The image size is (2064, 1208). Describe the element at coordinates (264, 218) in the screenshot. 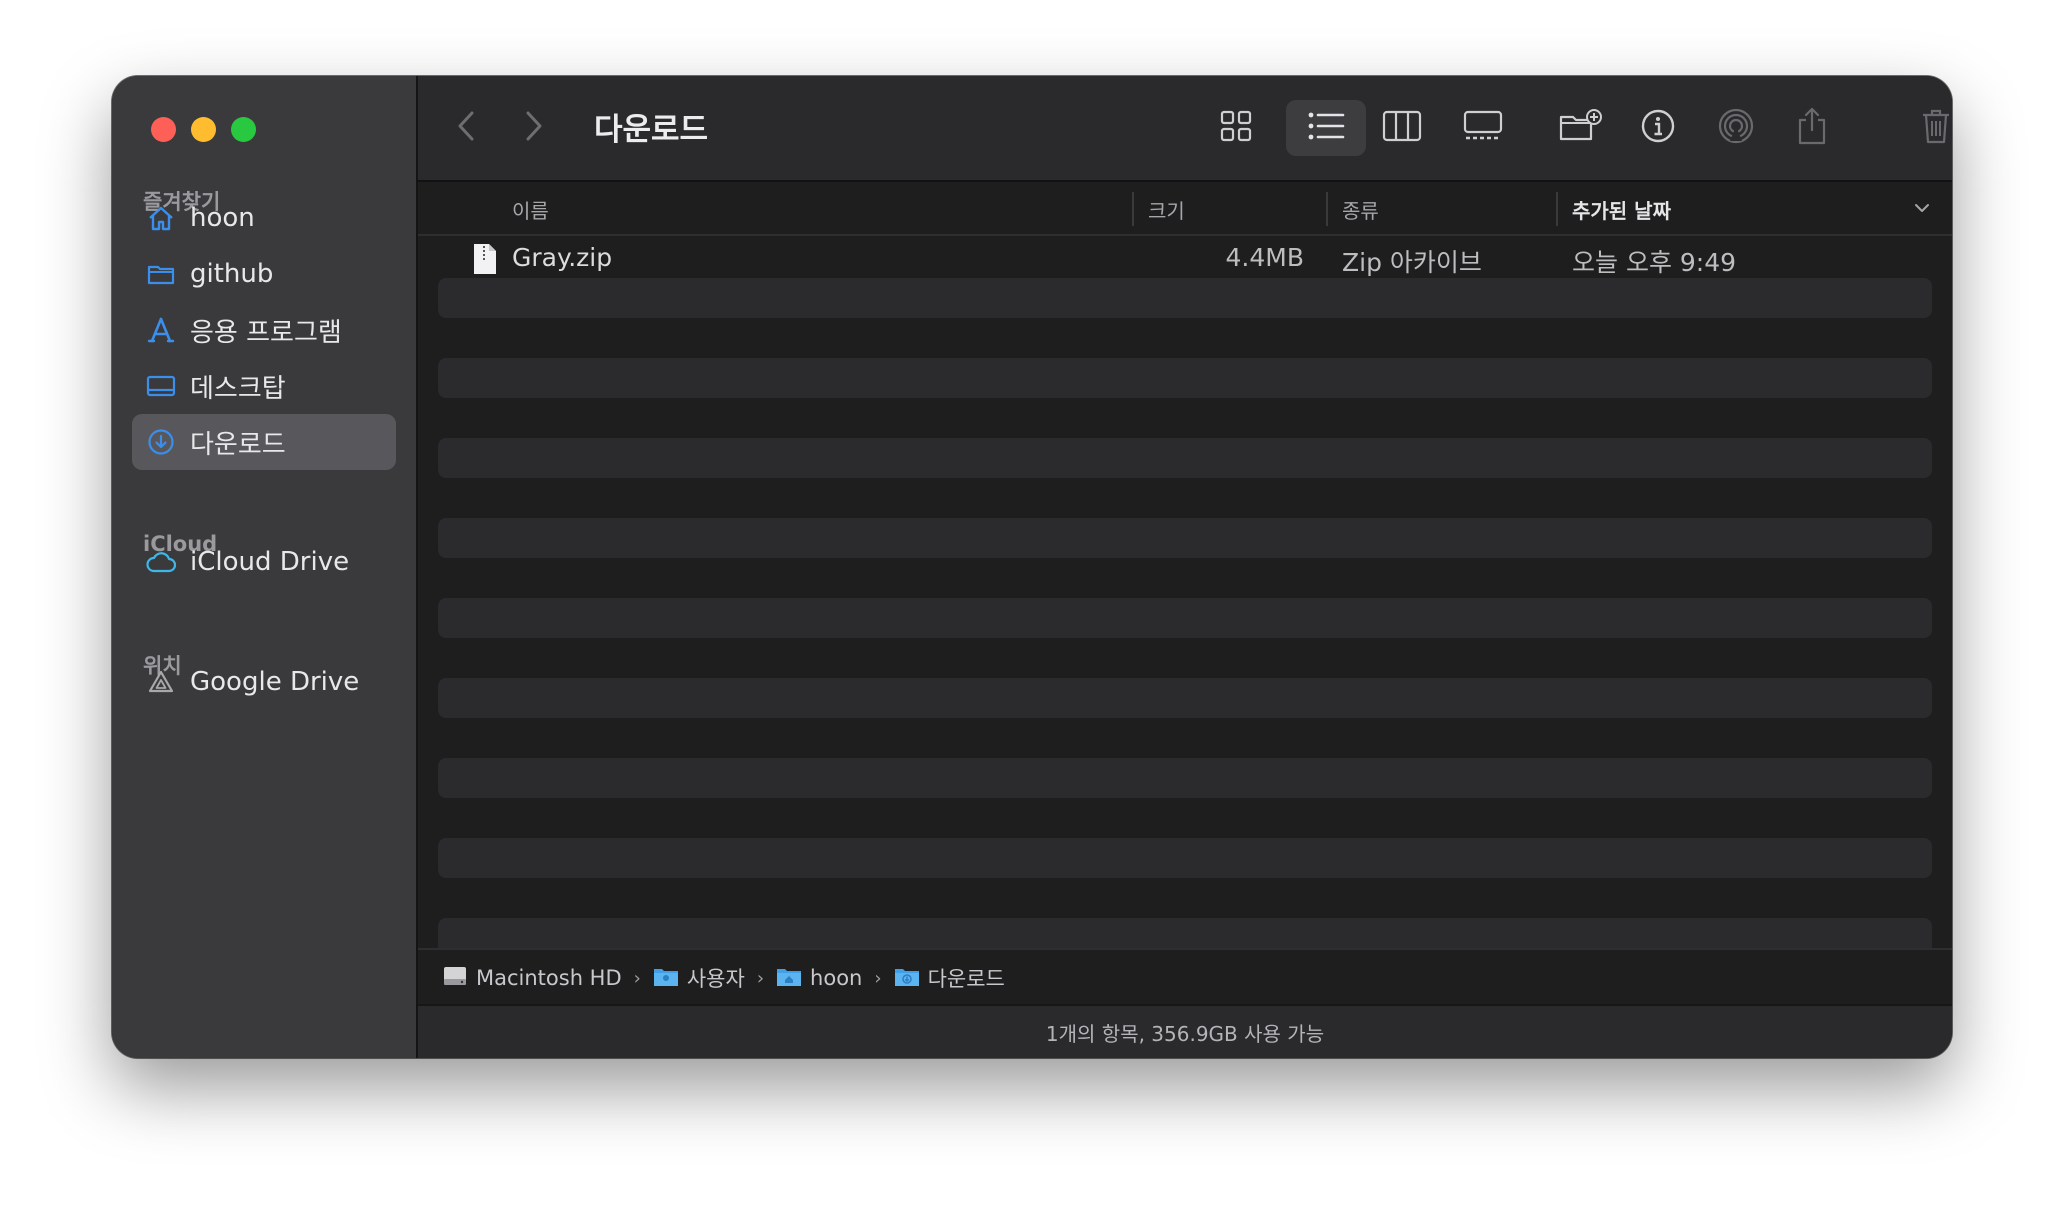

I see `sidebar-item-hoon: hoon` at that location.